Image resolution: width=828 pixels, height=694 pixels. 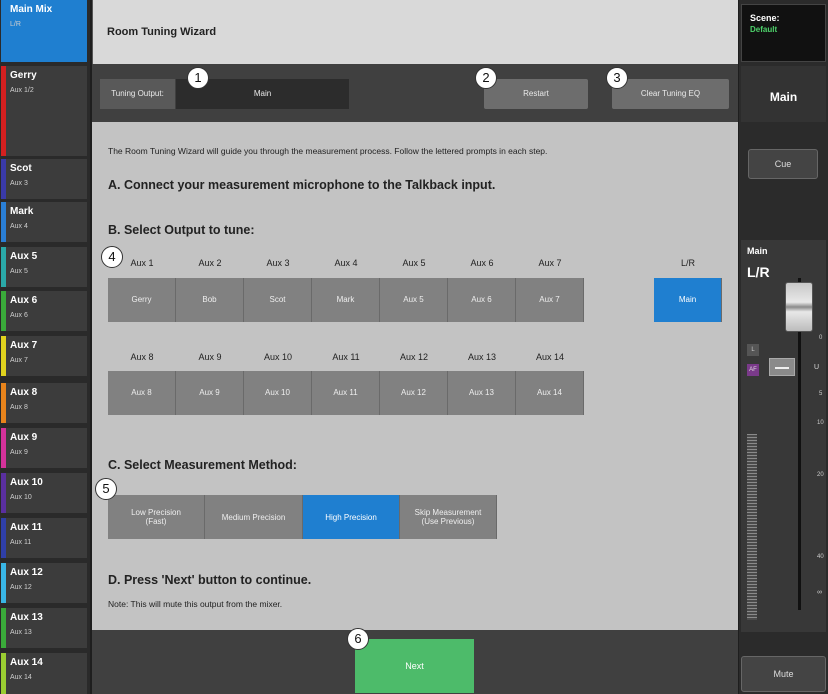 What do you see at coordinates (19, 452) in the screenshot?
I see `channel-sub: Aux 9` at bounding box center [19, 452].